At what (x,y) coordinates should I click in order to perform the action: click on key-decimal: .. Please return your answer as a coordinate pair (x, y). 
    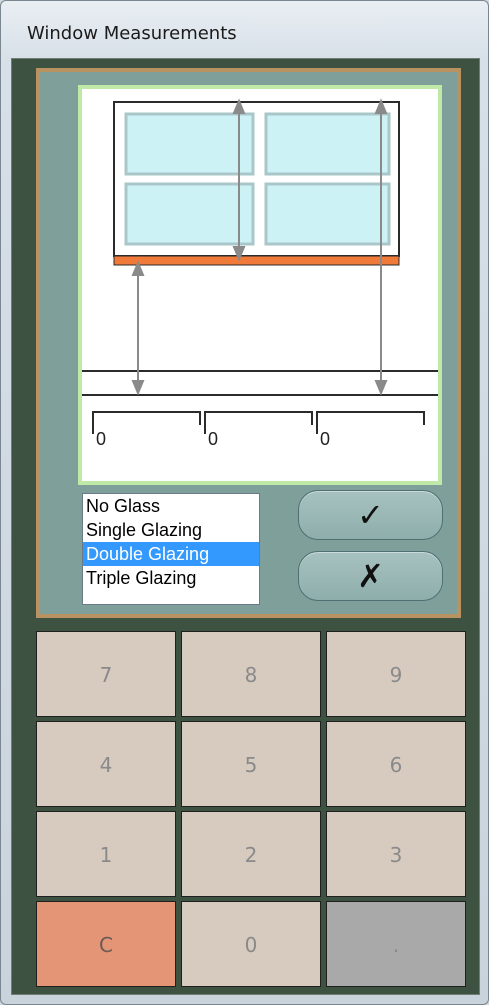
    Looking at the image, I should click on (396, 944).